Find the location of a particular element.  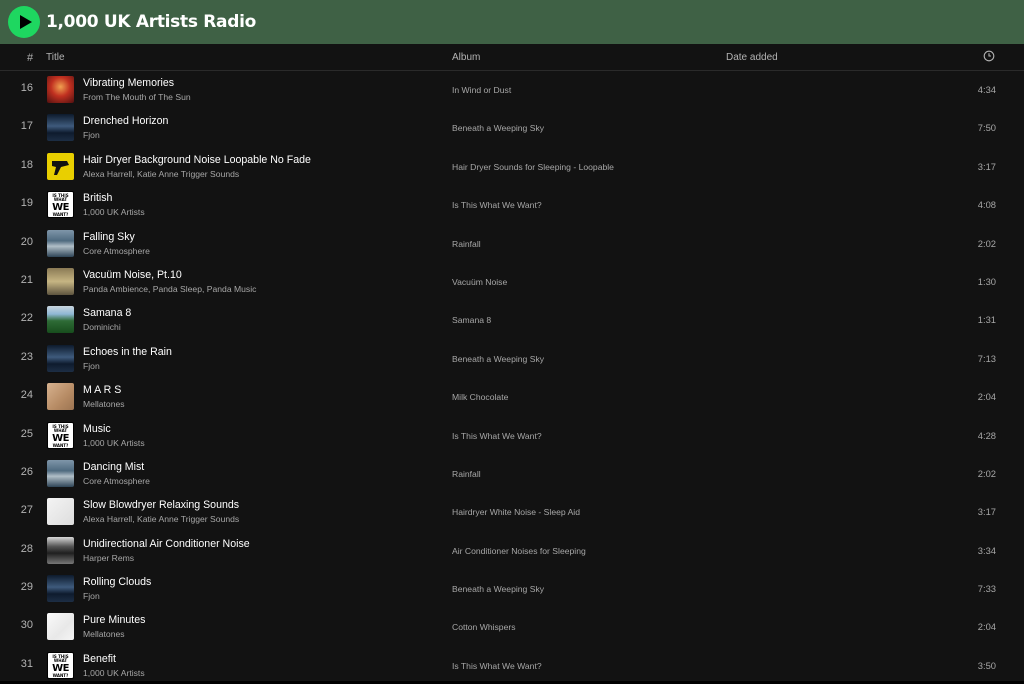

track-number: 26 is located at coordinates (26, 471).